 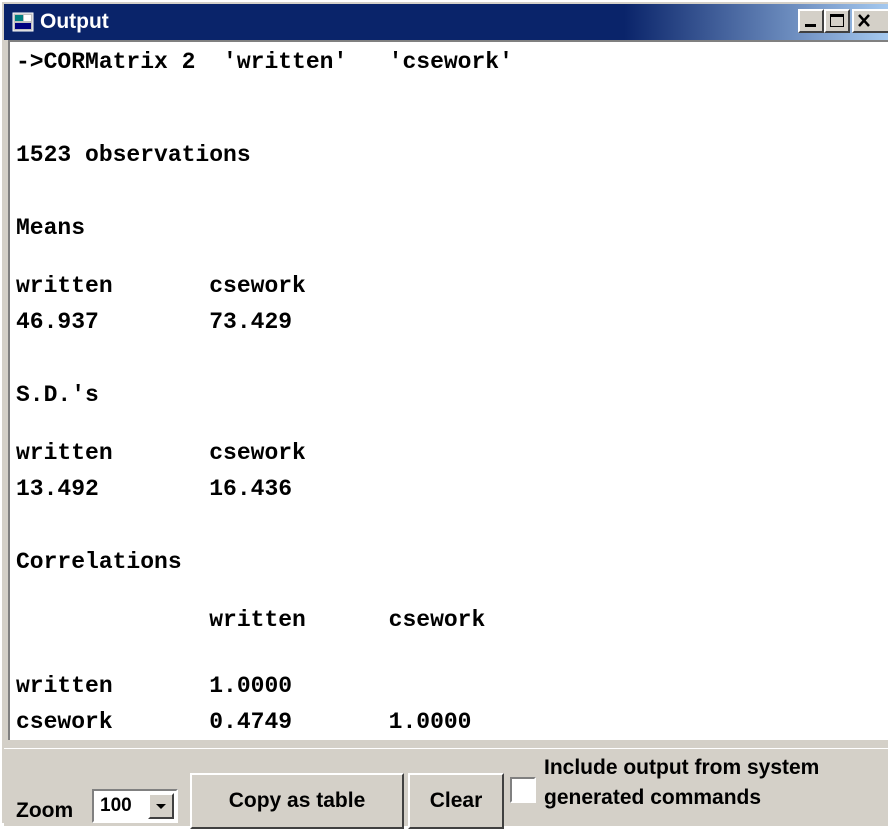 I want to click on maximize-button, so click(x=837, y=21).